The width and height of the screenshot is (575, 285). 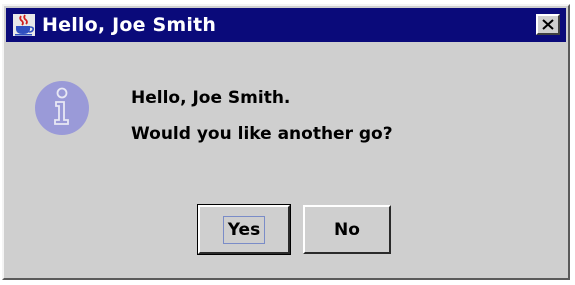 I want to click on window-title: Hello, Joe Smith, so click(x=129, y=25).